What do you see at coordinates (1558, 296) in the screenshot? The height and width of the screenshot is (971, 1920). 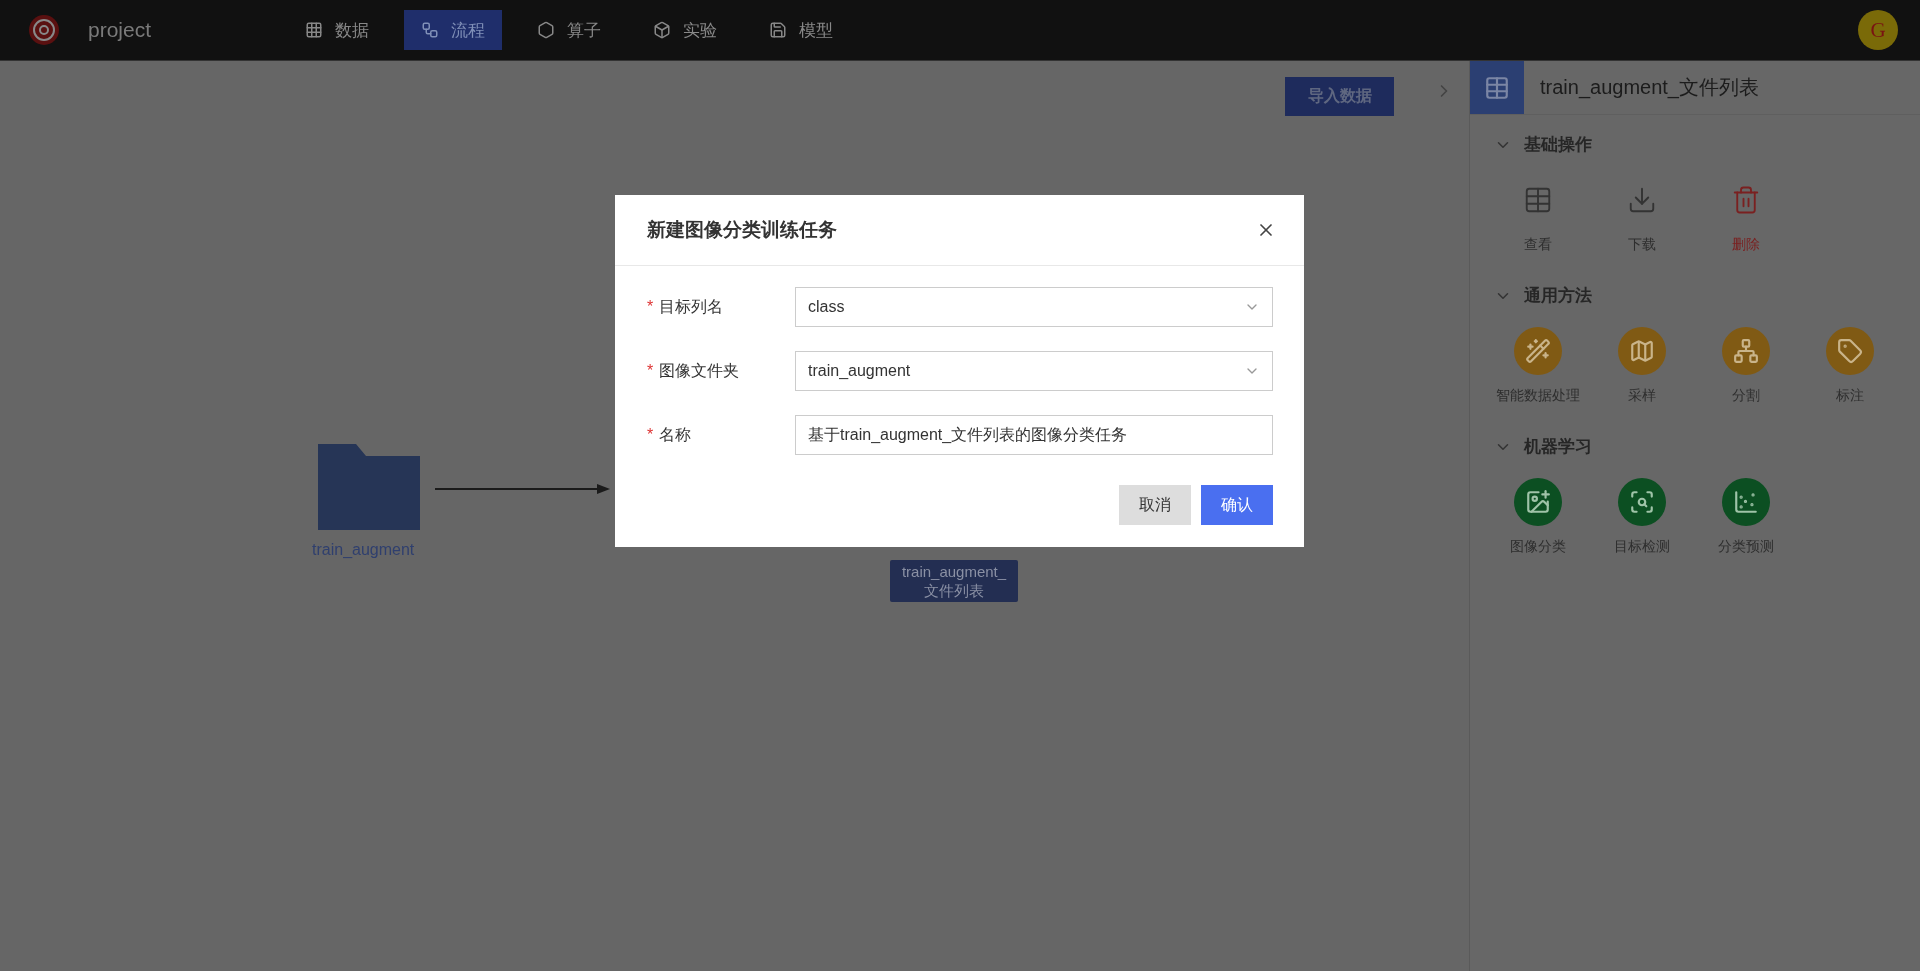 I see `section-title: 通用方法` at bounding box center [1558, 296].